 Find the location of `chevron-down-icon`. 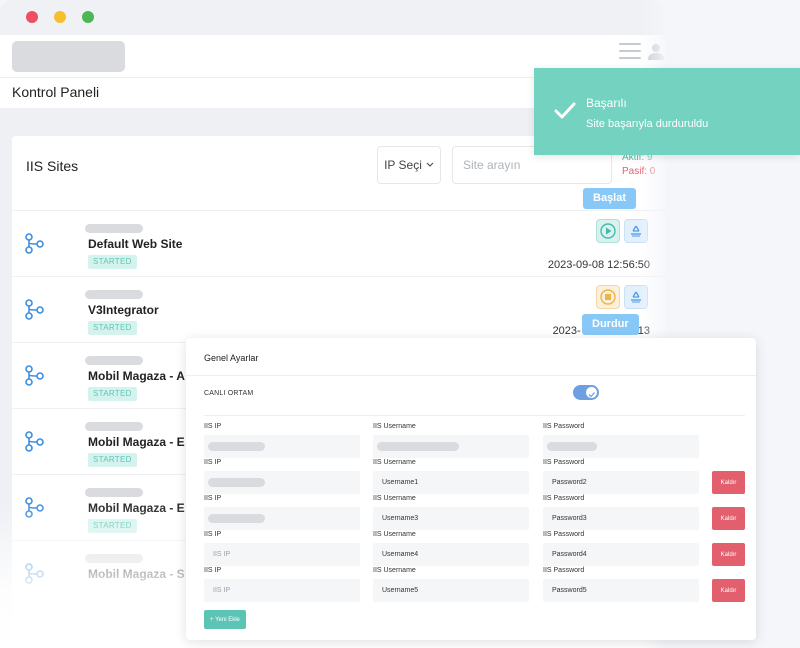

chevron-down-icon is located at coordinates (430, 164).